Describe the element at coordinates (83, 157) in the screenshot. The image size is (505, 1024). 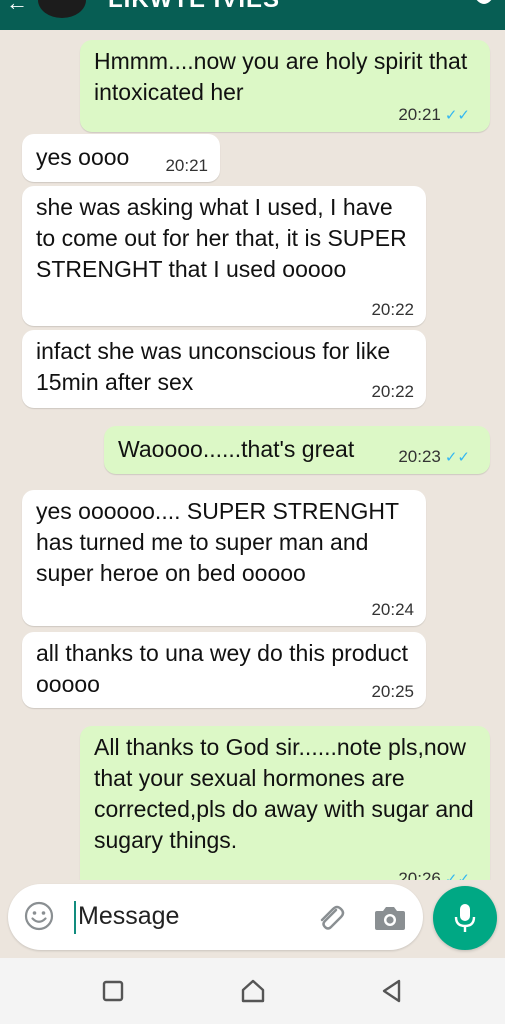
I see `message-text: yes oooo` at that location.